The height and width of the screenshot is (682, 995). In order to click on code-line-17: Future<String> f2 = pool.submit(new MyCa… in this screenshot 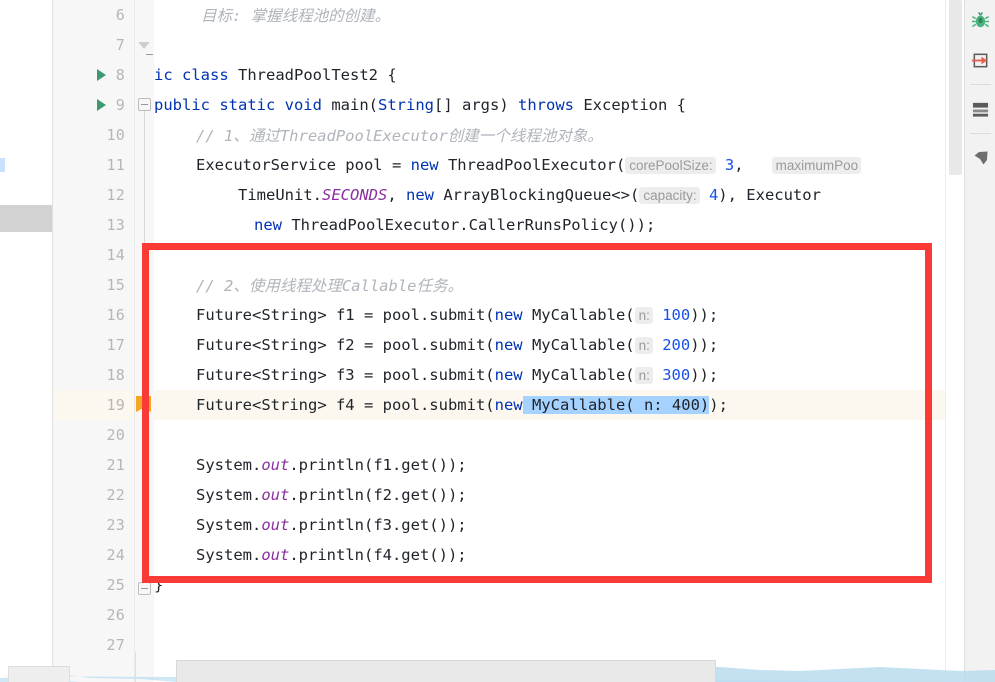, I will do `click(549, 345)`.